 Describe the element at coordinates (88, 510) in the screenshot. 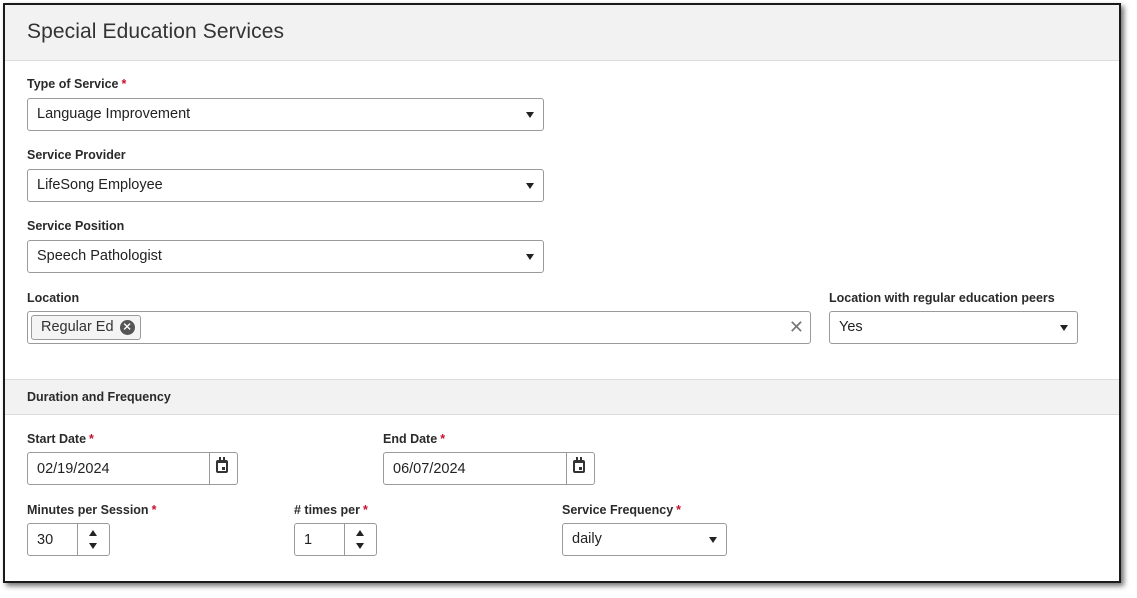

I see `minutes-per-session-label-text: Minutes per Session` at that location.